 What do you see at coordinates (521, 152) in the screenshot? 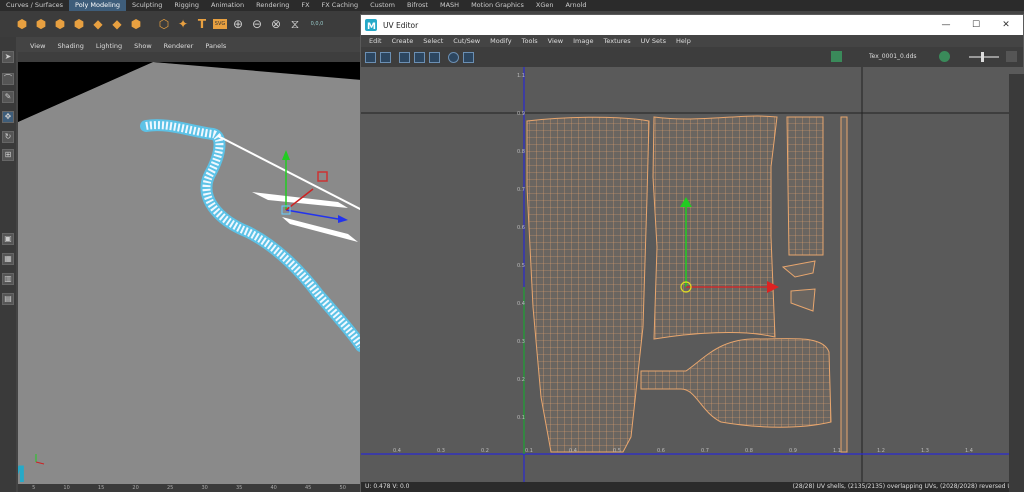
I see `uv-axis-label: 0.8` at bounding box center [521, 152].